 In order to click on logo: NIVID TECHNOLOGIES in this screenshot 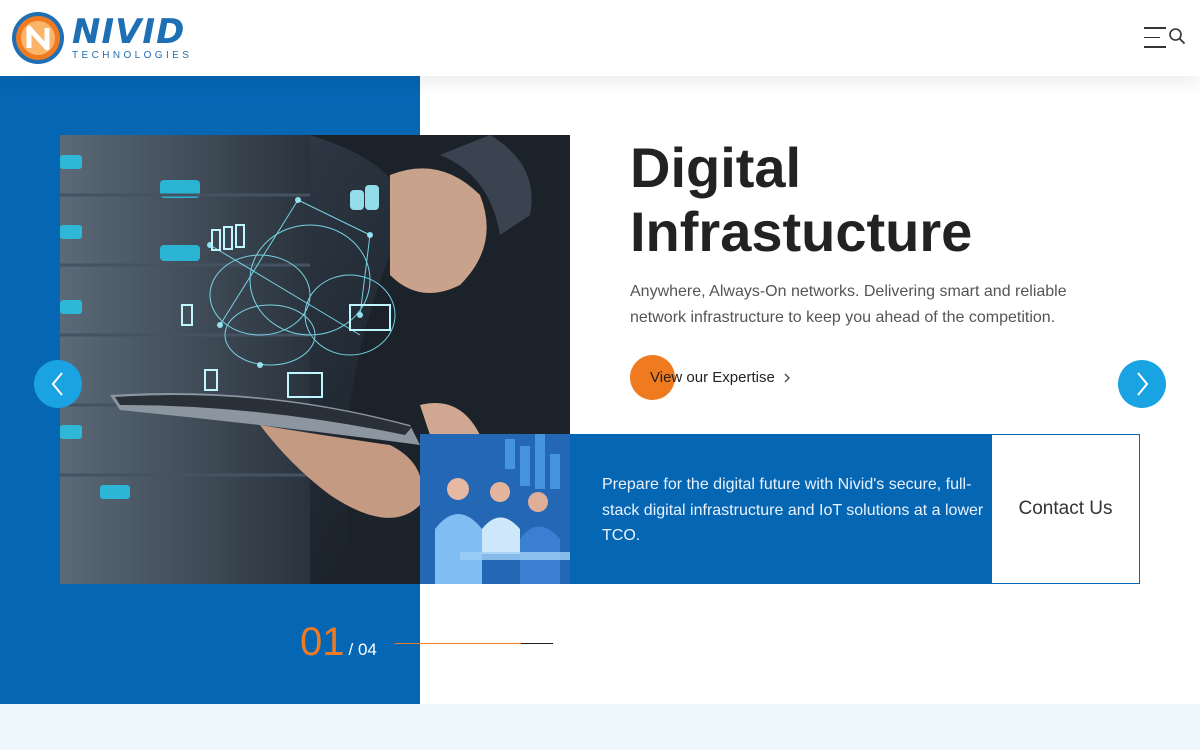, I will do `click(101, 38)`.